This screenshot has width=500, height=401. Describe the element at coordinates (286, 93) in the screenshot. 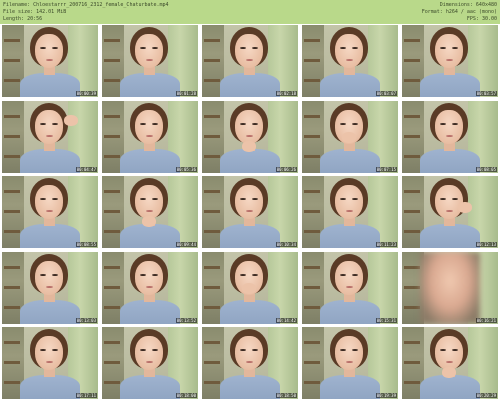

I see `timestamp-label: 00:02:18` at that location.